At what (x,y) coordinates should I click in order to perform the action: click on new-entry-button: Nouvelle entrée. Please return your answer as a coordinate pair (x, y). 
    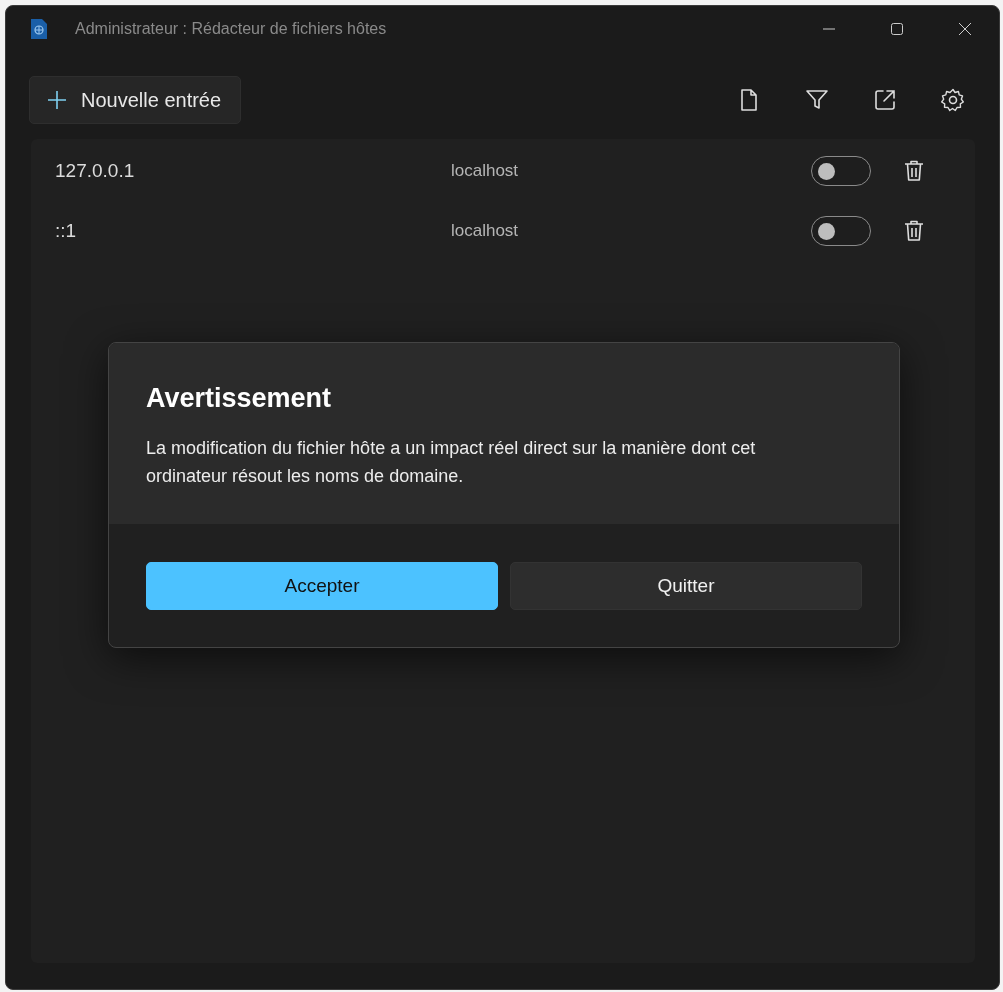
    Looking at the image, I should click on (135, 100).